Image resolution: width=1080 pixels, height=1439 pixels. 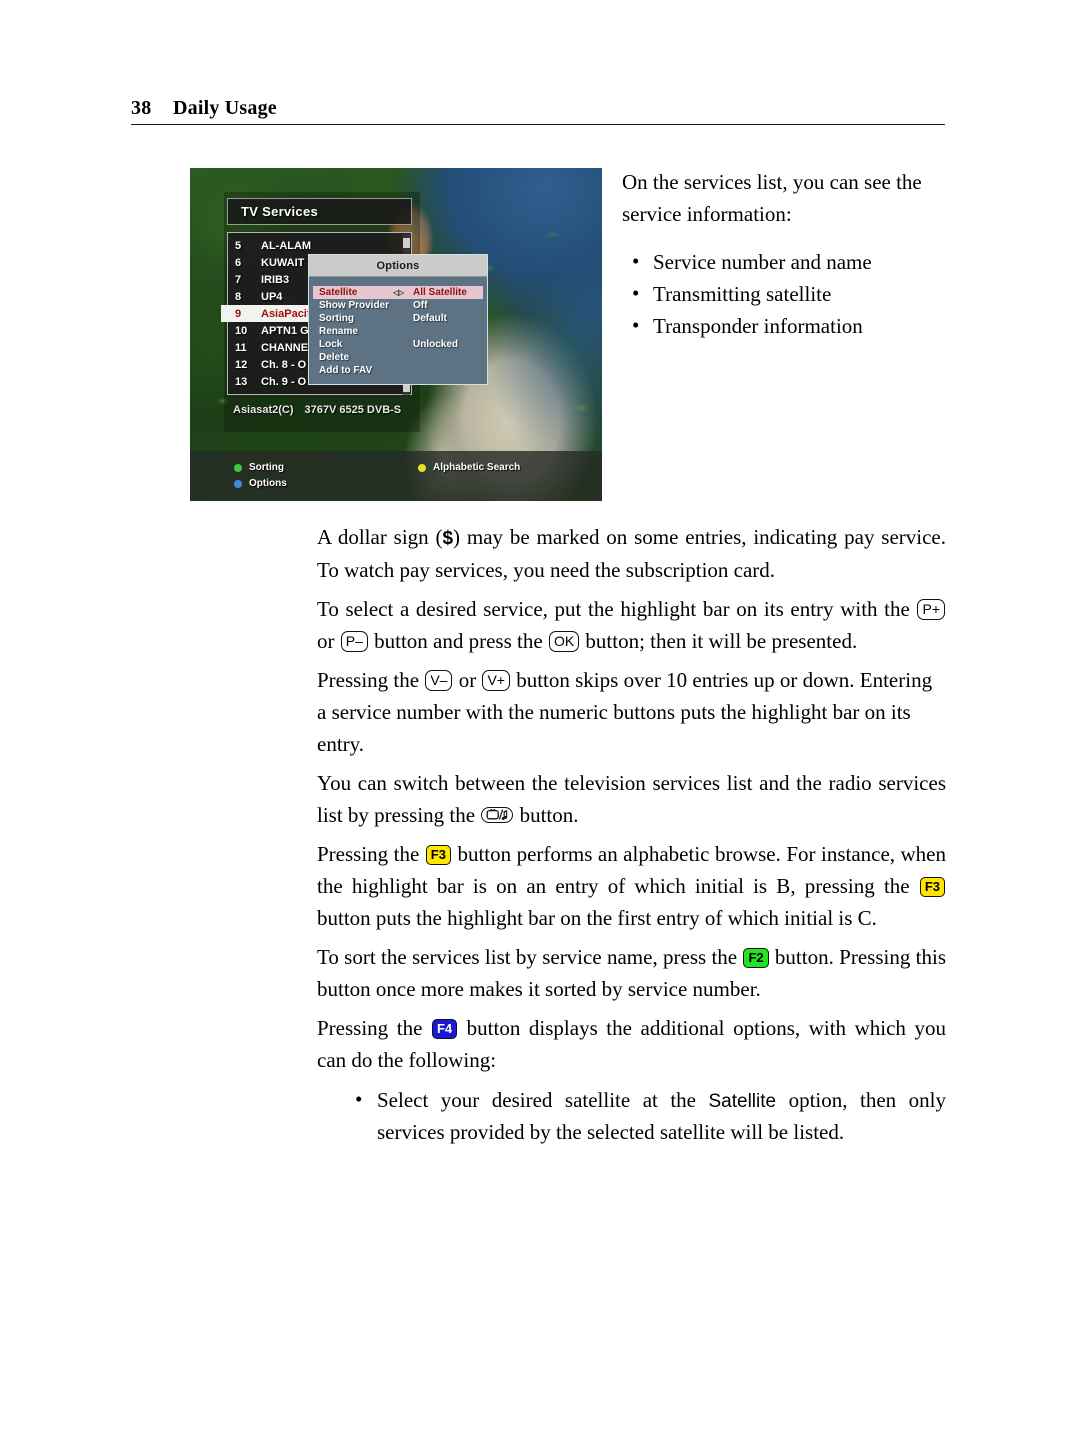 I want to click on option-label: Sorting, so click(x=336, y=318).